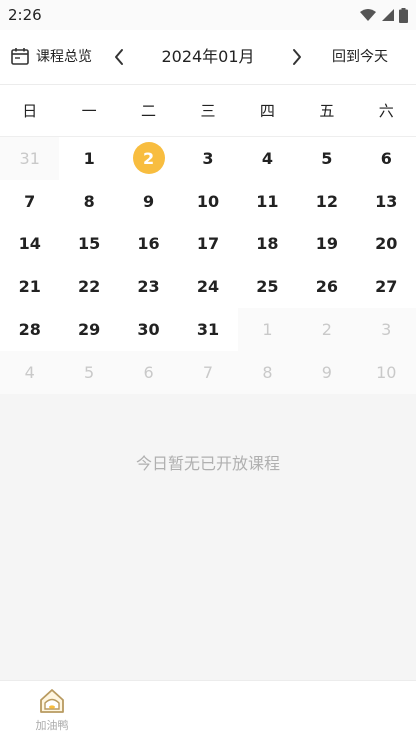 Image resolution: width=416 pixels, height=739 pixels. What do you see at coordinates (149, 111) in the screenshot?
I see `weekday-tue: 二` at bounding box center [149, 111].